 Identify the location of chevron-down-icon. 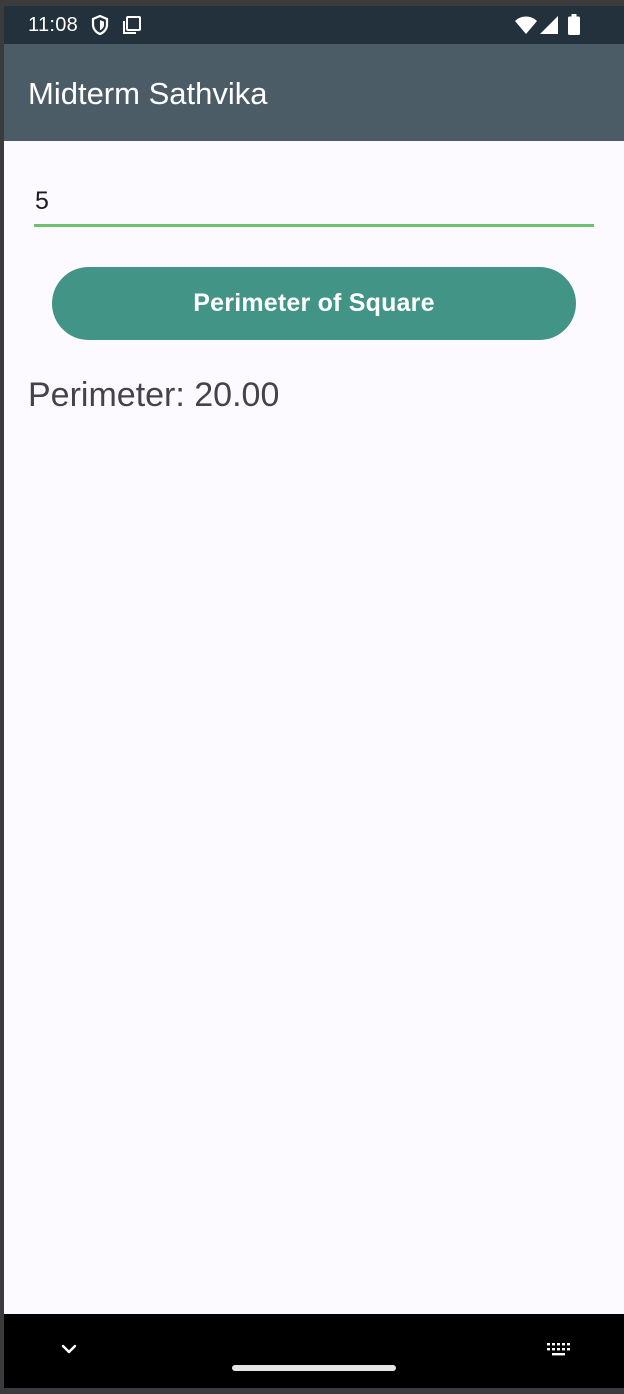
(69, 1351).